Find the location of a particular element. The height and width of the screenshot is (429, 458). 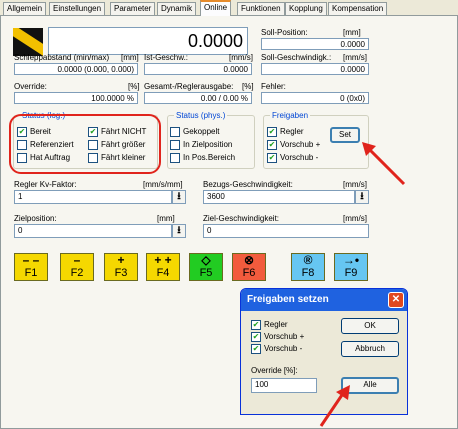

soll-position-value: 0.0000 is located at coordinates (315, 44).